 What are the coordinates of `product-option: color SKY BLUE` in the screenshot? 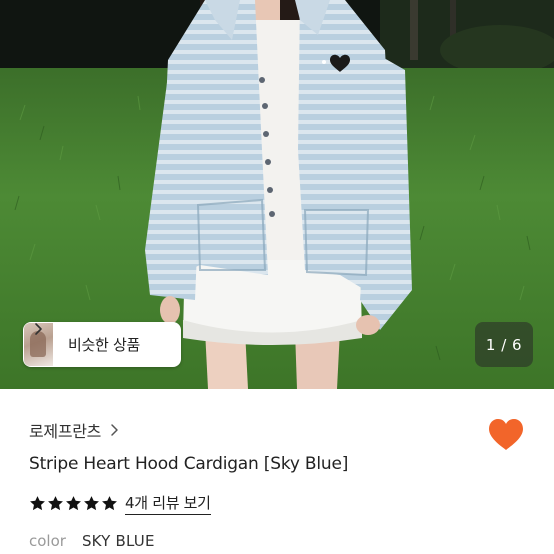 It's located at (92, 541).